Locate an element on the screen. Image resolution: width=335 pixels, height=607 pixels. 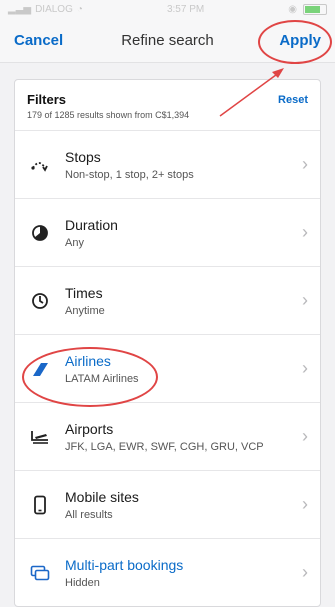
filter-row-times: Times Anytime › is located at coordinates (167, 301).